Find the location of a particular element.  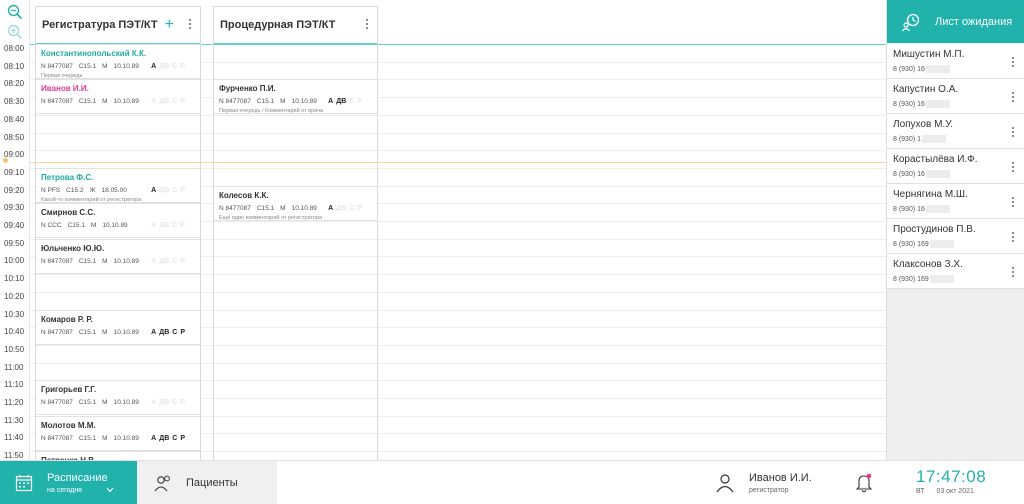

time-label: 11:00 is located at coordinates (14, 367).